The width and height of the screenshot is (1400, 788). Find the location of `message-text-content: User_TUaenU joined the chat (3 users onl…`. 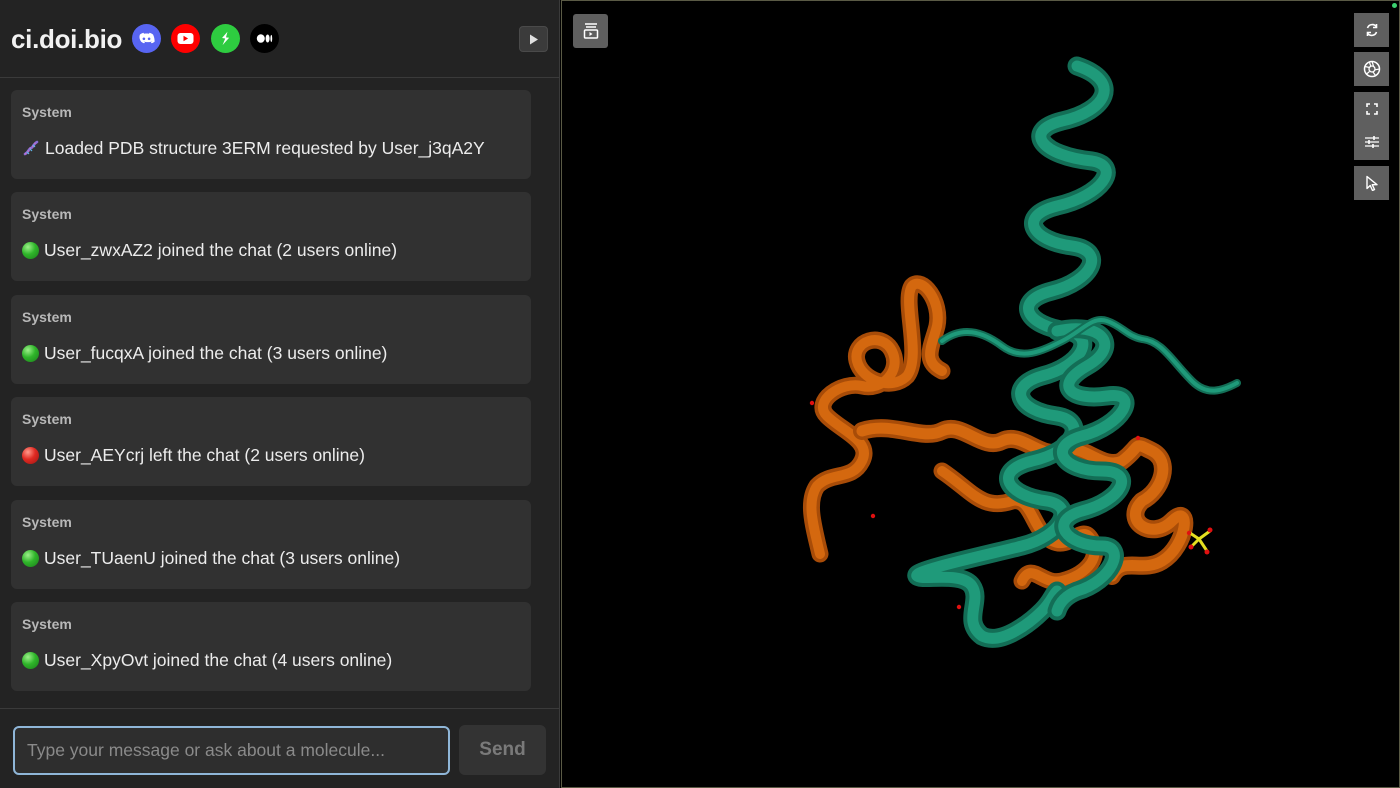

message-text-content: User_TUaenU joined the chat (3 users onl… is located at coordinates (222, 558).